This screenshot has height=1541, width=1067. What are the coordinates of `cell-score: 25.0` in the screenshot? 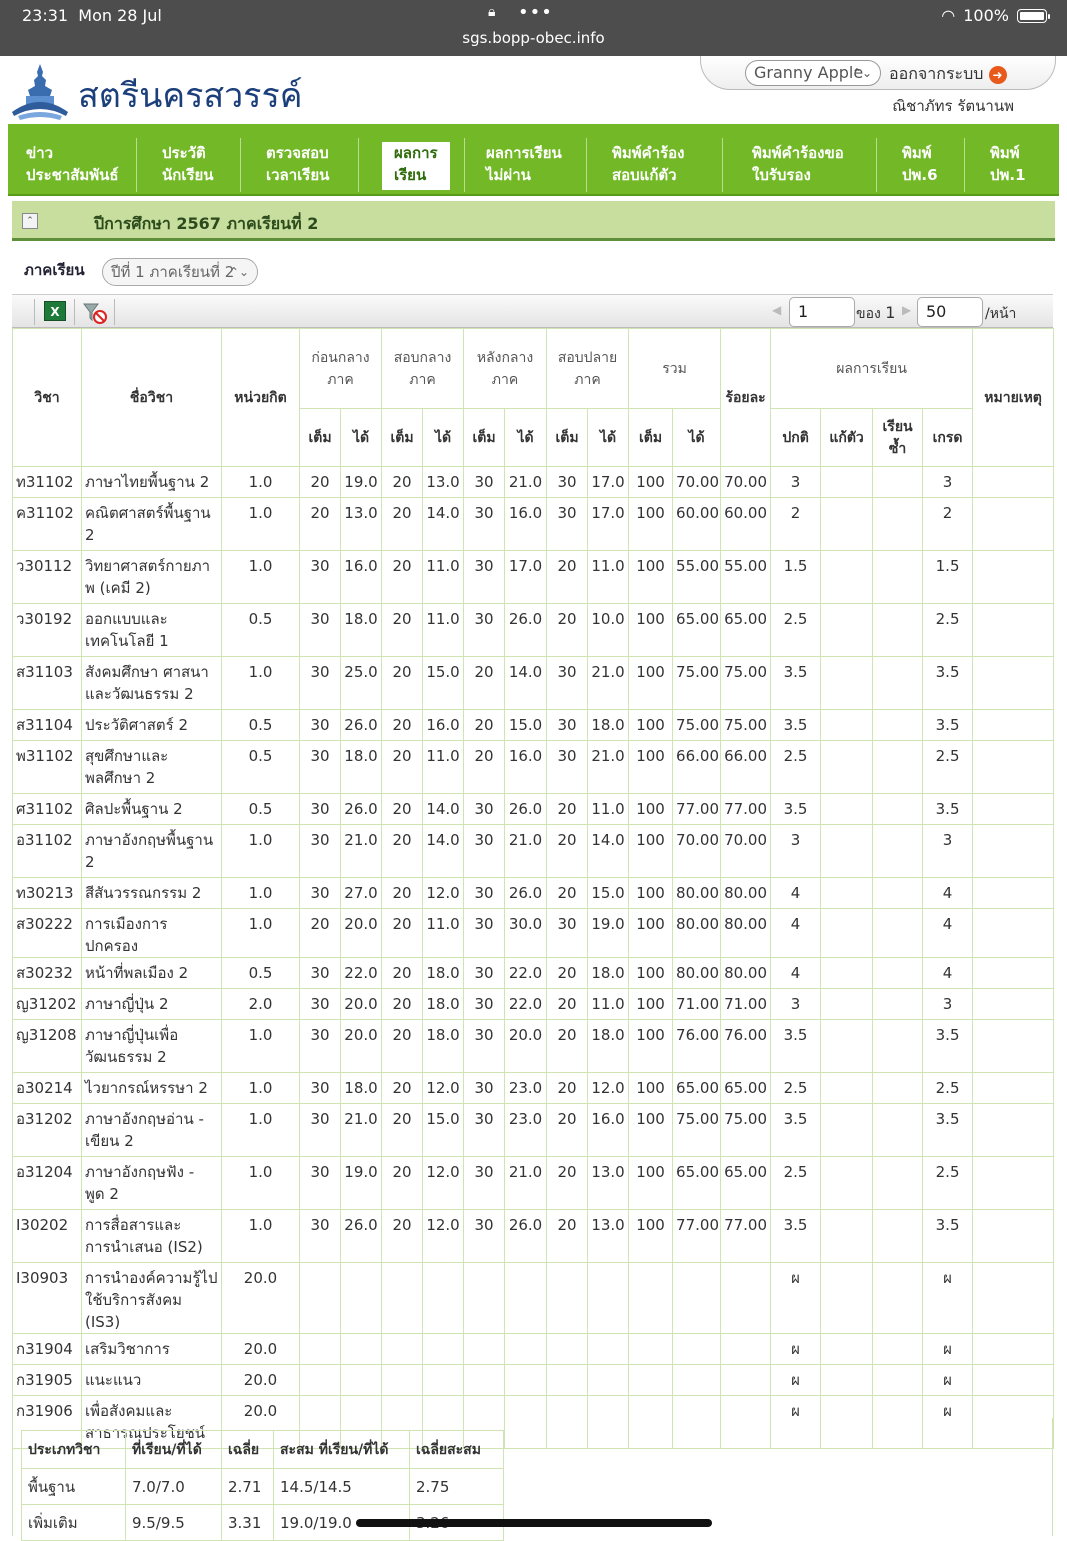 It's located at (361, 683).